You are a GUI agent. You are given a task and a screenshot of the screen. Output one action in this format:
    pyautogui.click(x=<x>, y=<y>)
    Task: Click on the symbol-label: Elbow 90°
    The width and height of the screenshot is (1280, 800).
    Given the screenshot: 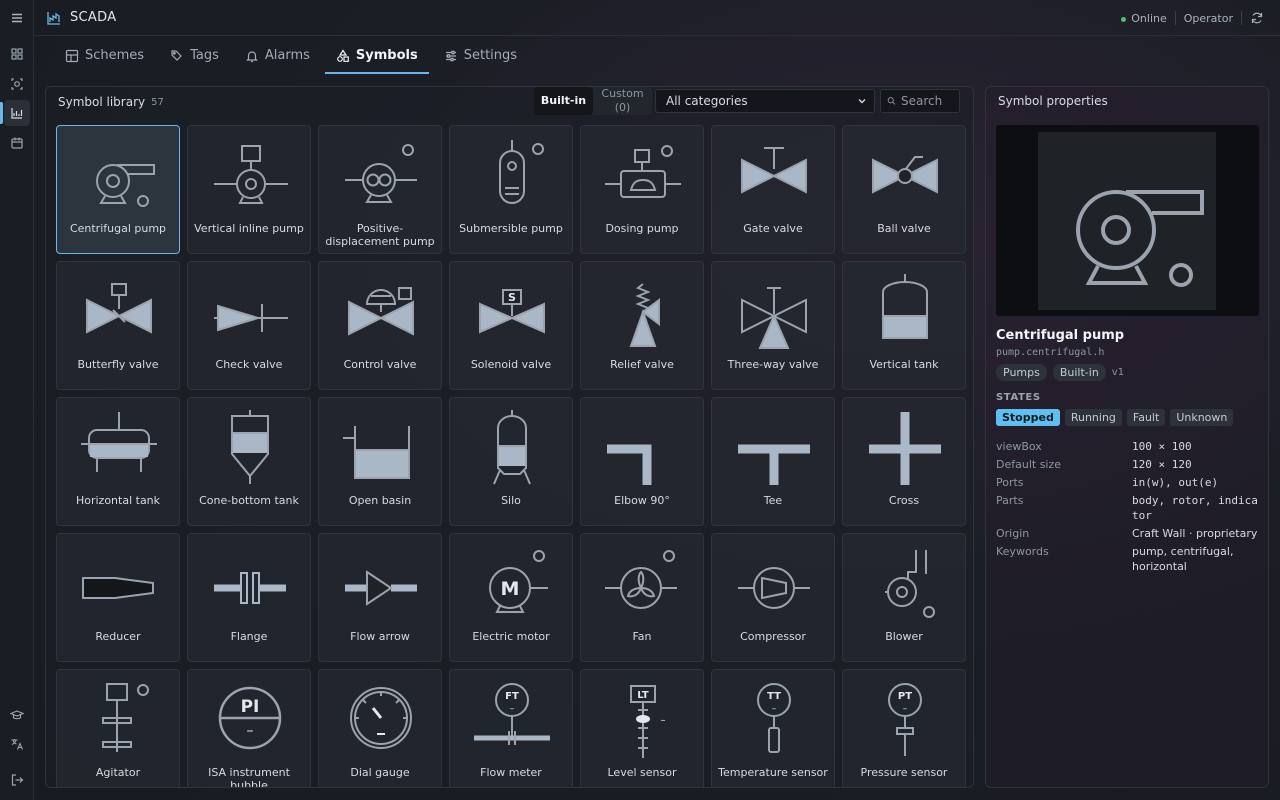 What is the action you would take?
    pyautogui.click(x=642, y=500)
    